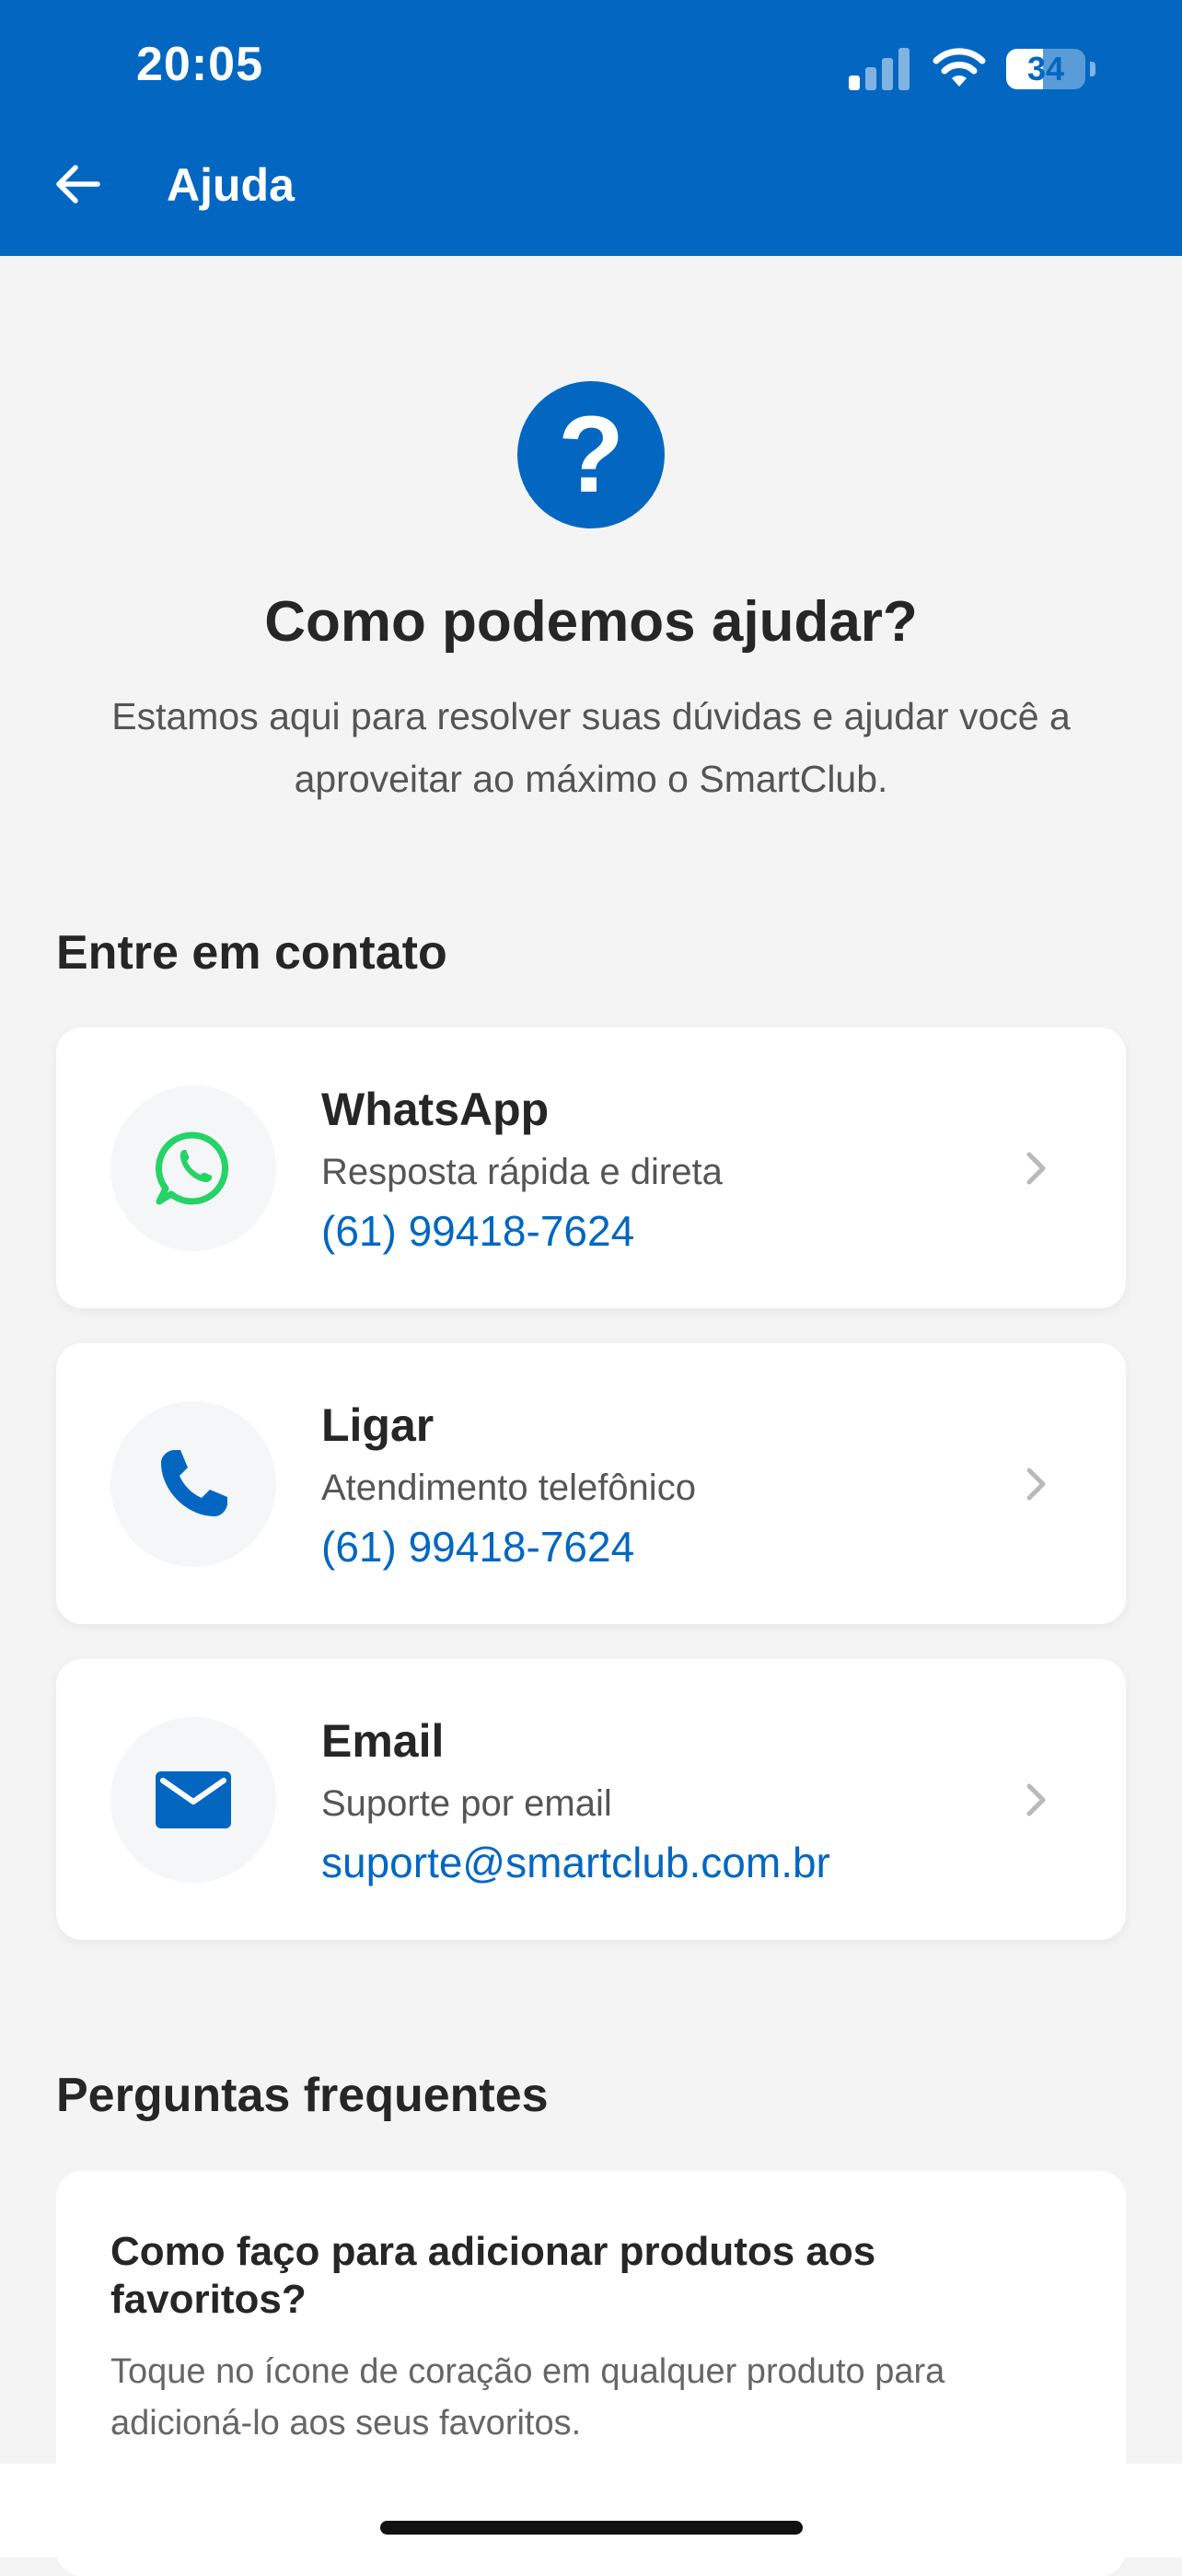  What do you see at coordinates (960, 67) in the screenshot?
I see `wifi-icon` at bounding box center [960, 67].